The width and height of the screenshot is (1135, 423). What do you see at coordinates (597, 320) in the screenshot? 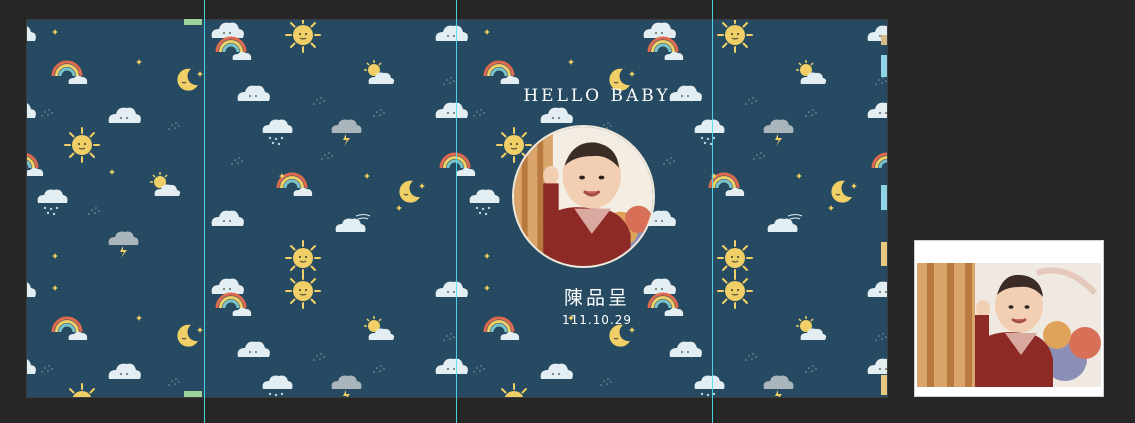
I see `birth-date: 111.10.29` at bounding box center [597, 320].